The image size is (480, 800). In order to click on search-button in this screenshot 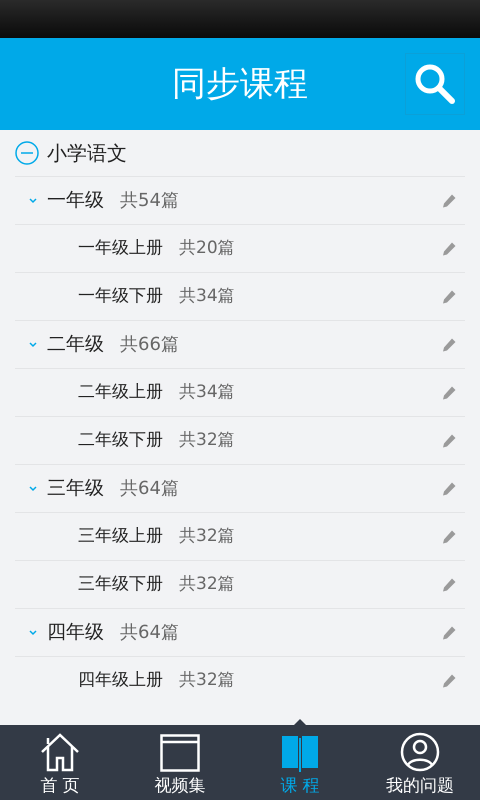, I will do `click(435, 84)`.